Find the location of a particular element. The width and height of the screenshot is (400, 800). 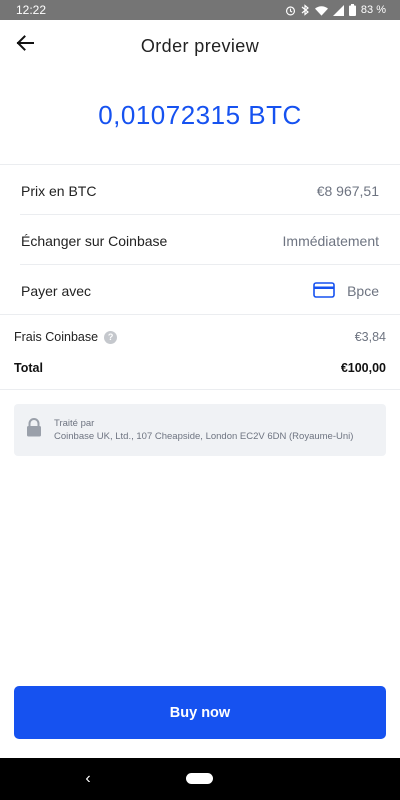

total-label: Total is located at coordinates (28, 368).